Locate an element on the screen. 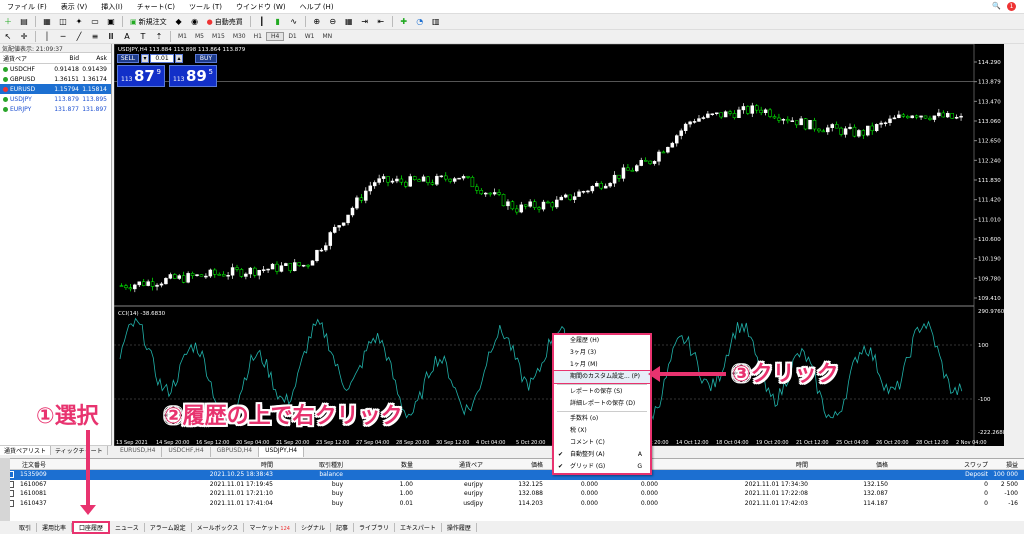 This screenshot has width=1024, height=534. terminal-tab: 運用比率 is located at coordinates (55, 527).